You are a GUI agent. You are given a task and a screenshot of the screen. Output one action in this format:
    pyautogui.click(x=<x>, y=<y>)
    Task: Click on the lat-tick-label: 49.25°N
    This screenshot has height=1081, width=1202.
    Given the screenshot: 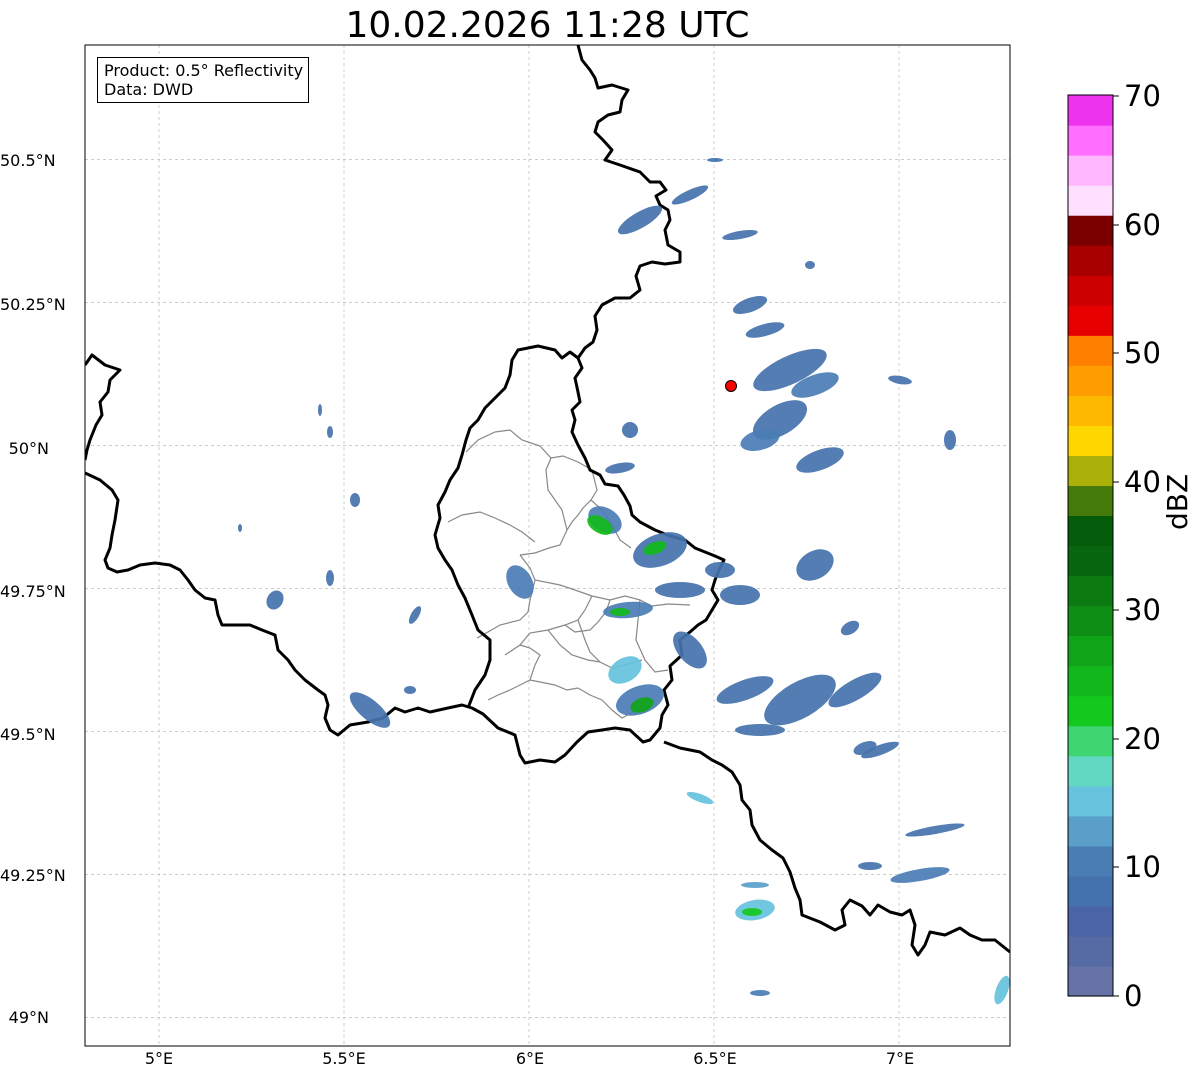 What is the action you would take?
    pyautogui.click(x=33, y=875)
    